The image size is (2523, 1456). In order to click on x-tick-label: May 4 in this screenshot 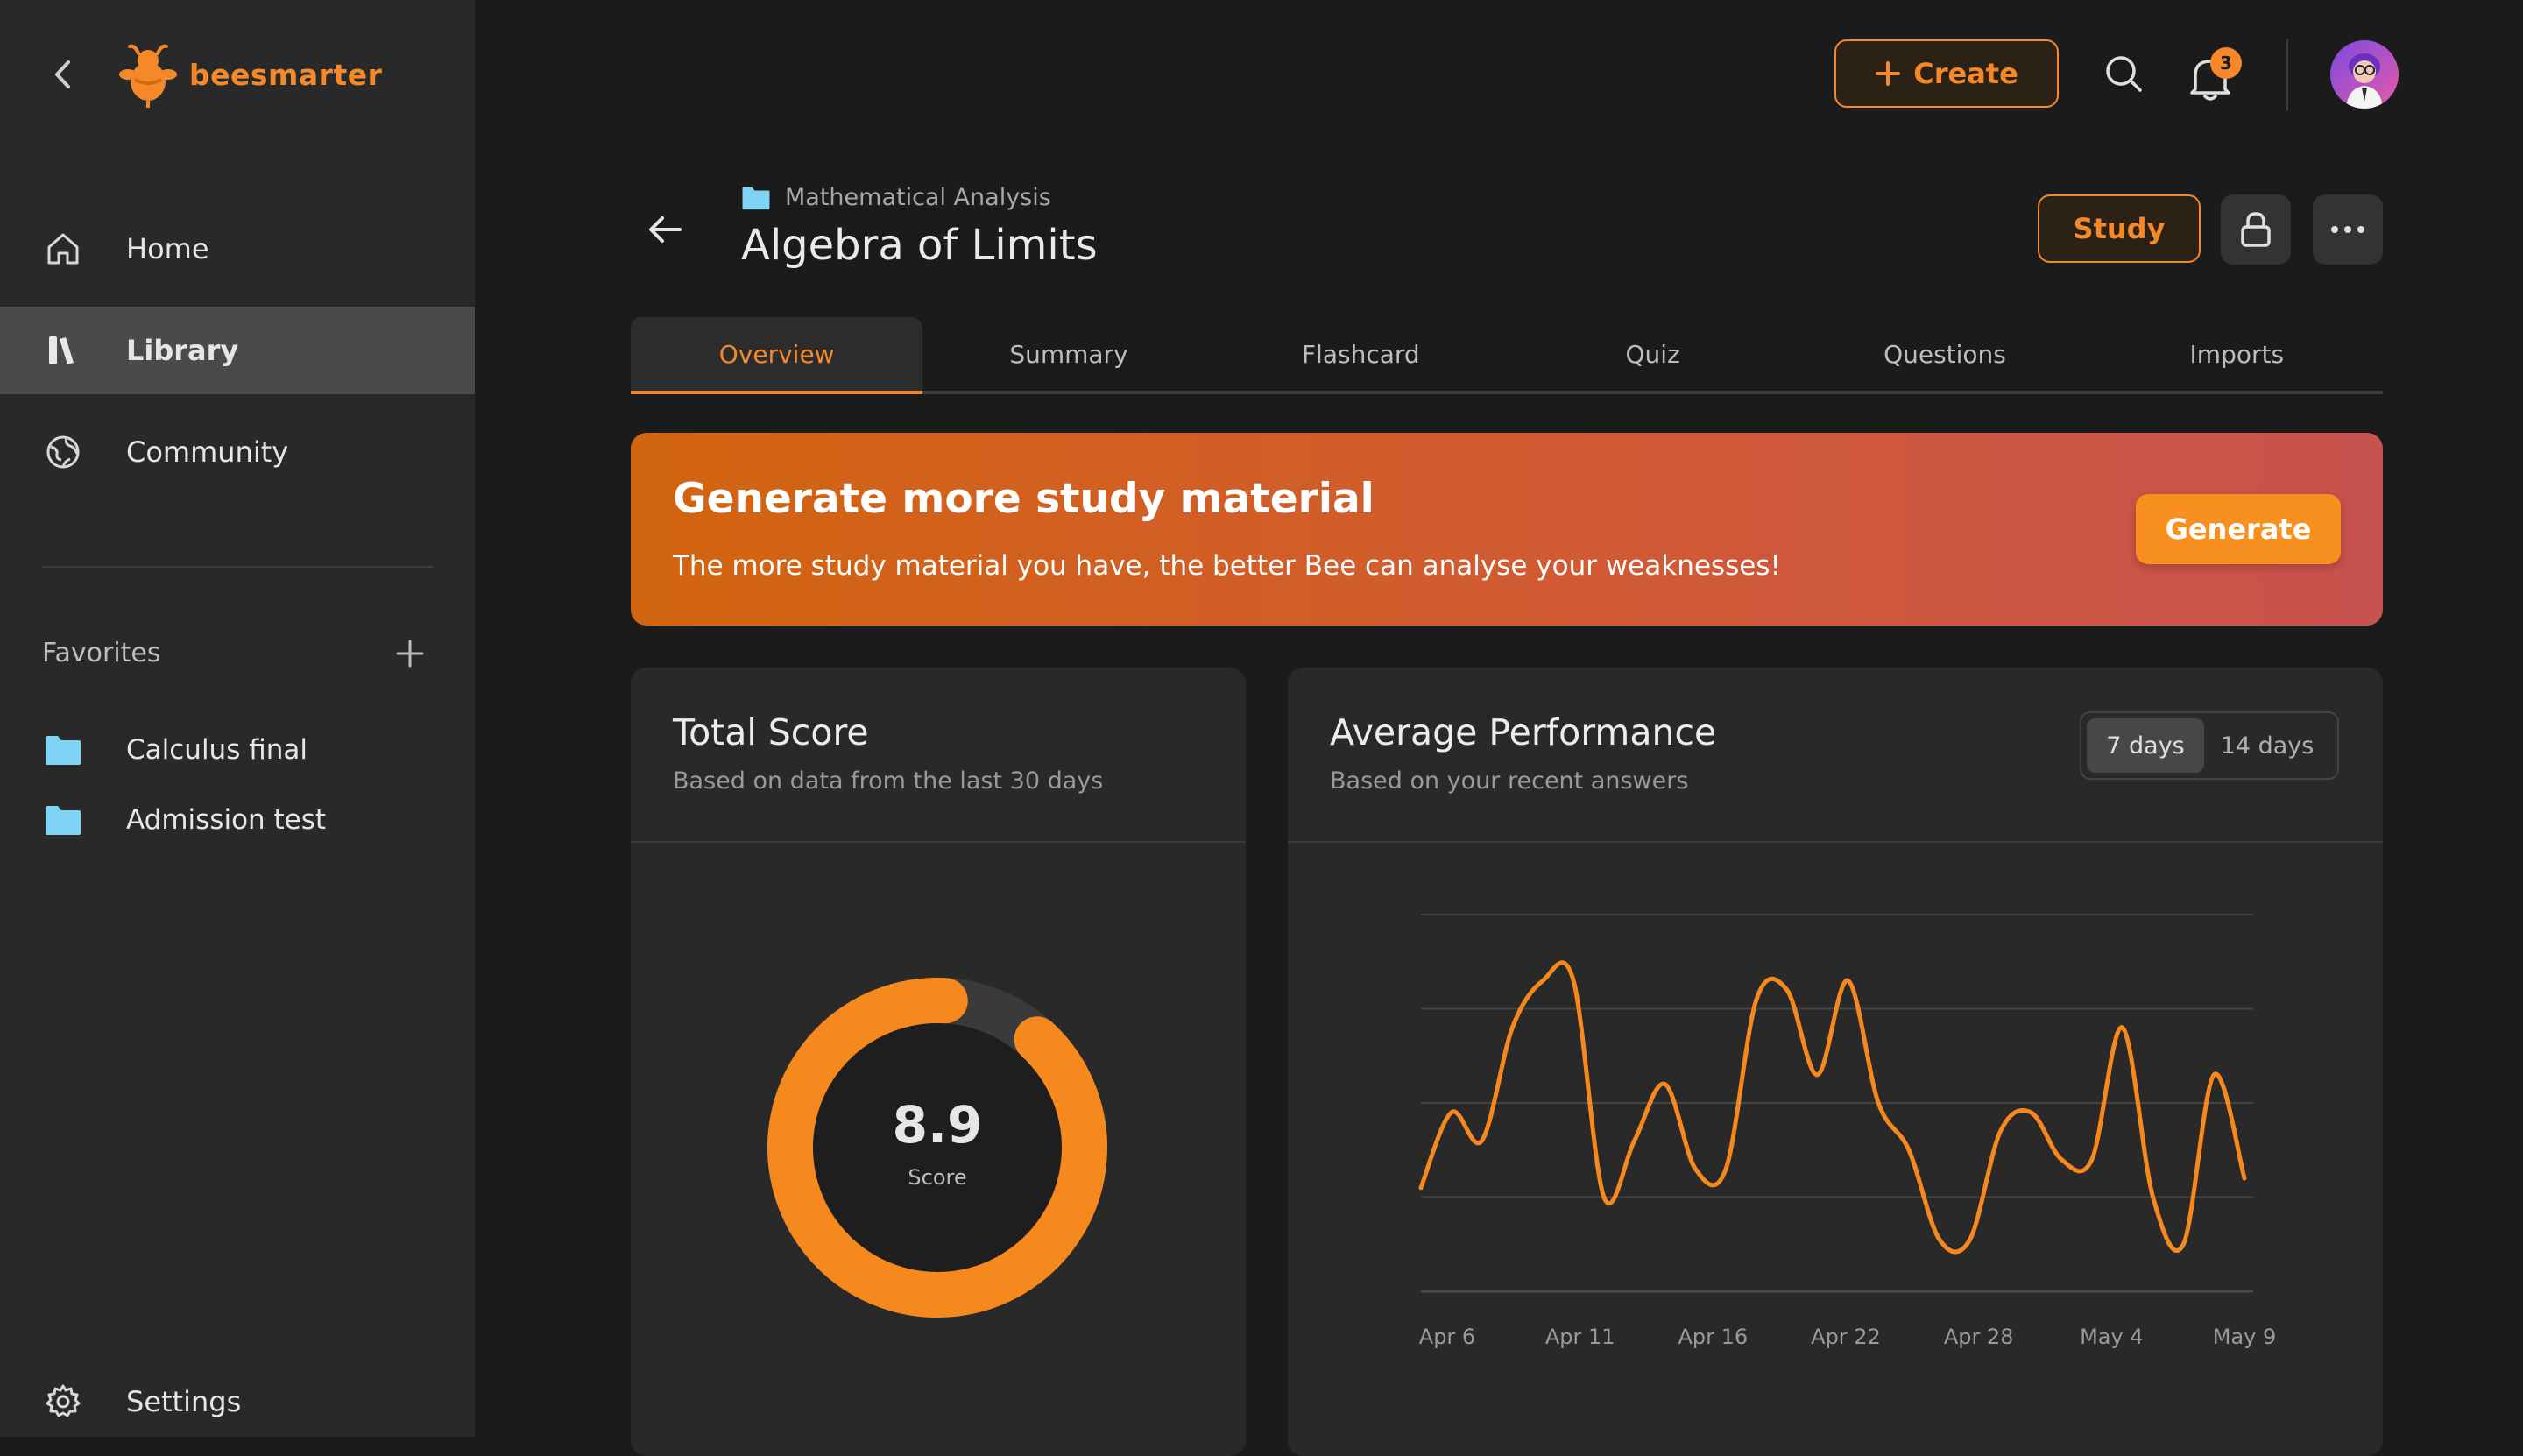, I will do `click(2112, 1337)`.